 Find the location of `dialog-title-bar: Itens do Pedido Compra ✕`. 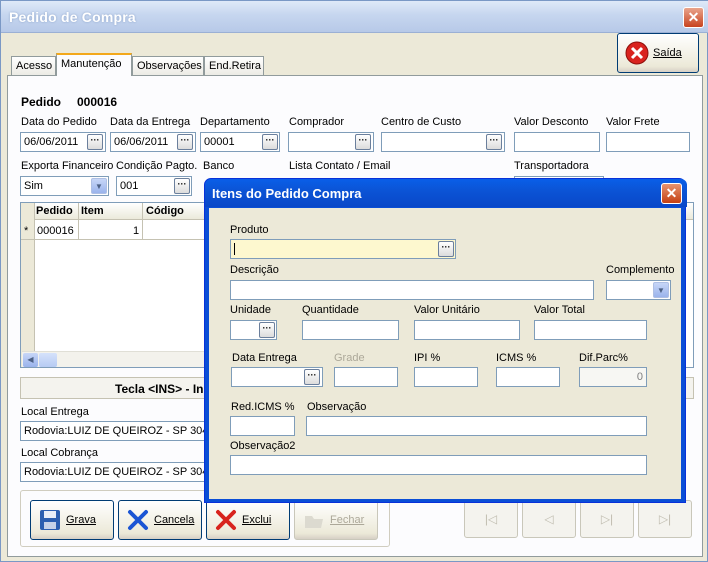

dialog-title-bar: Itens do Pedido Compra ✕ is located at coordinates (446, 193).